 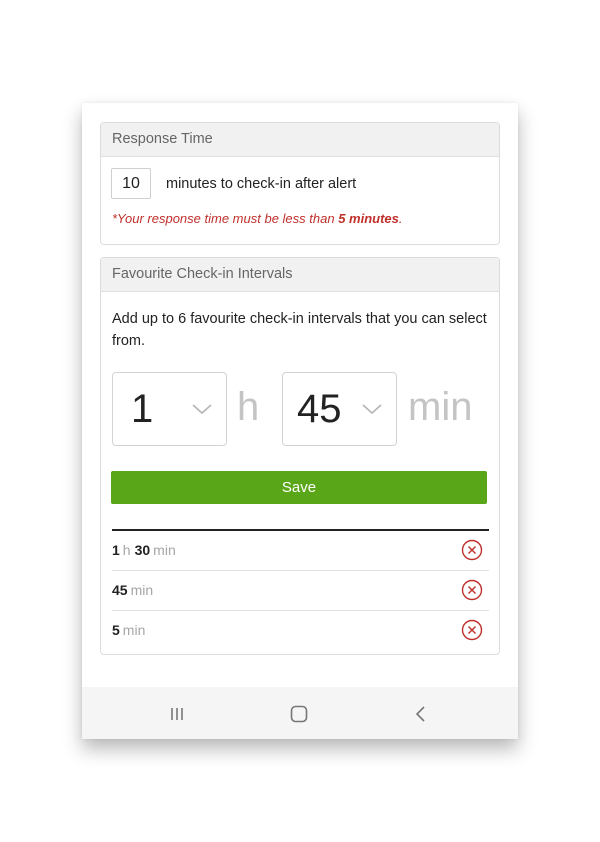 I want to click on response-time-header: Response Time, so click(x=300, y=140).